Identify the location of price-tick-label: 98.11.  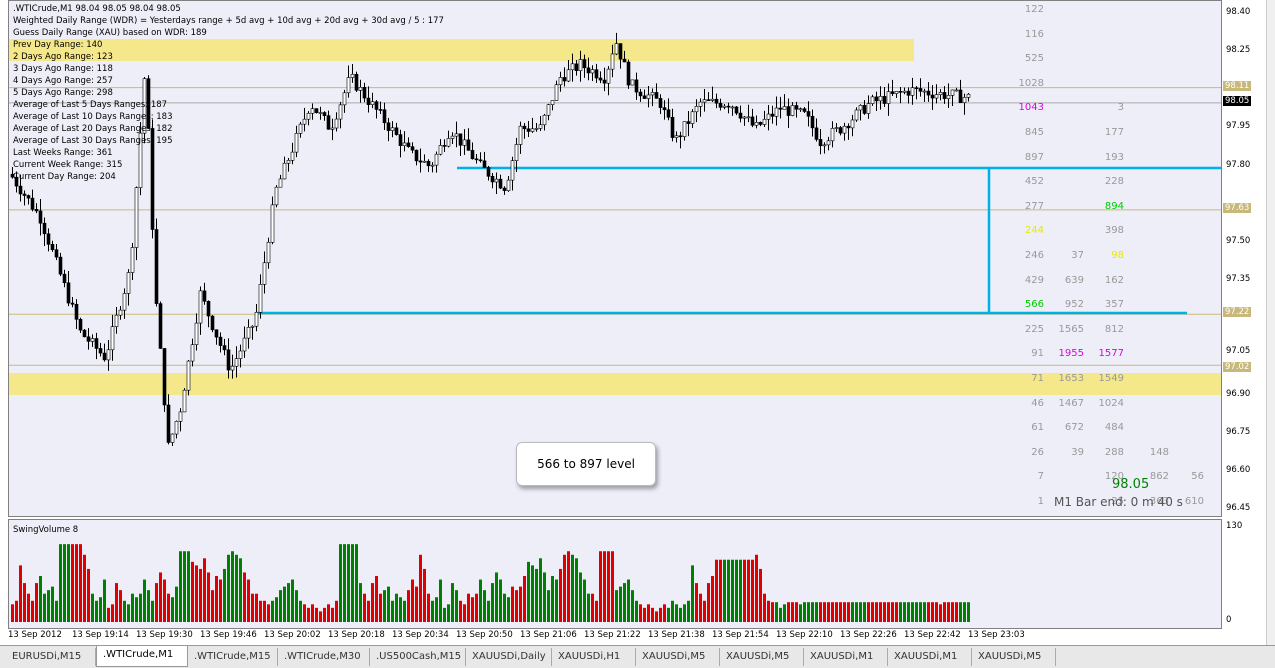
(1237, 85).